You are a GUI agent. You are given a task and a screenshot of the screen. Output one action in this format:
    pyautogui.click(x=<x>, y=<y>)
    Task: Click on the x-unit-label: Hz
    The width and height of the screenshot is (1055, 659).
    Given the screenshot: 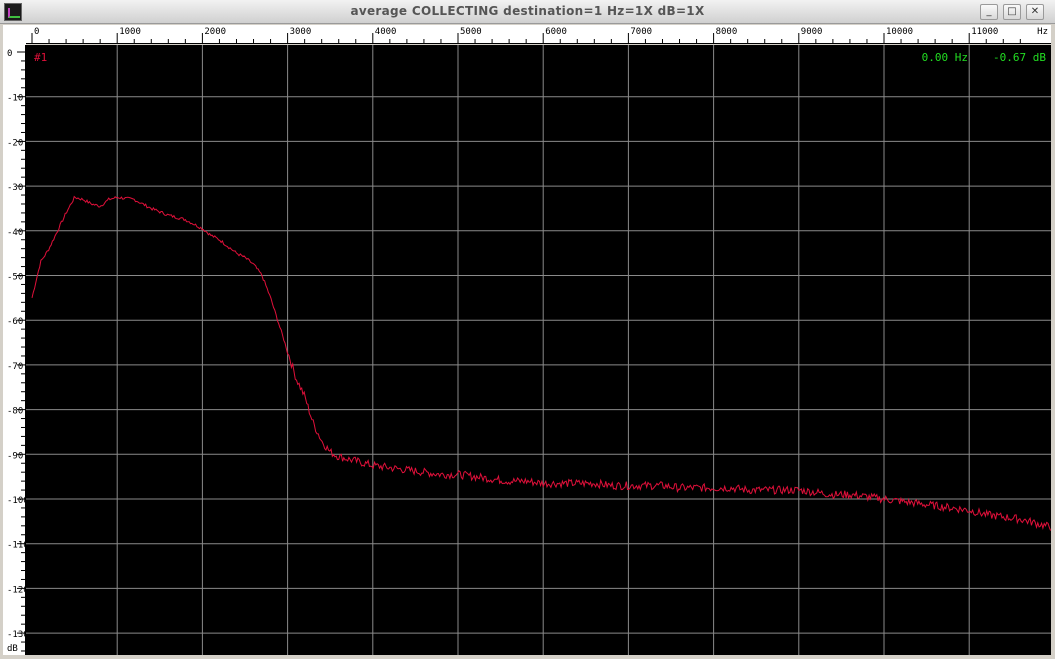 What is the action you would take?
    pyautogui.click(x=1042, y=32)
    